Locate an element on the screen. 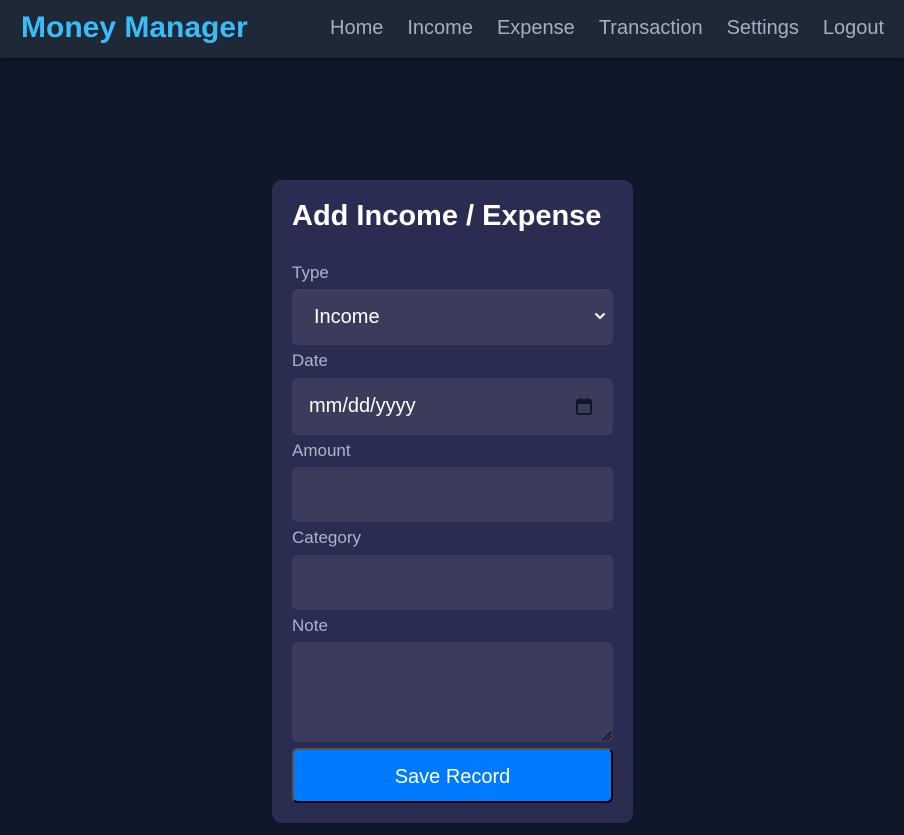 The width and height of the screenshot is (904, 835). nav-transaction-link: Transaction is located at coordinates (651, 28).